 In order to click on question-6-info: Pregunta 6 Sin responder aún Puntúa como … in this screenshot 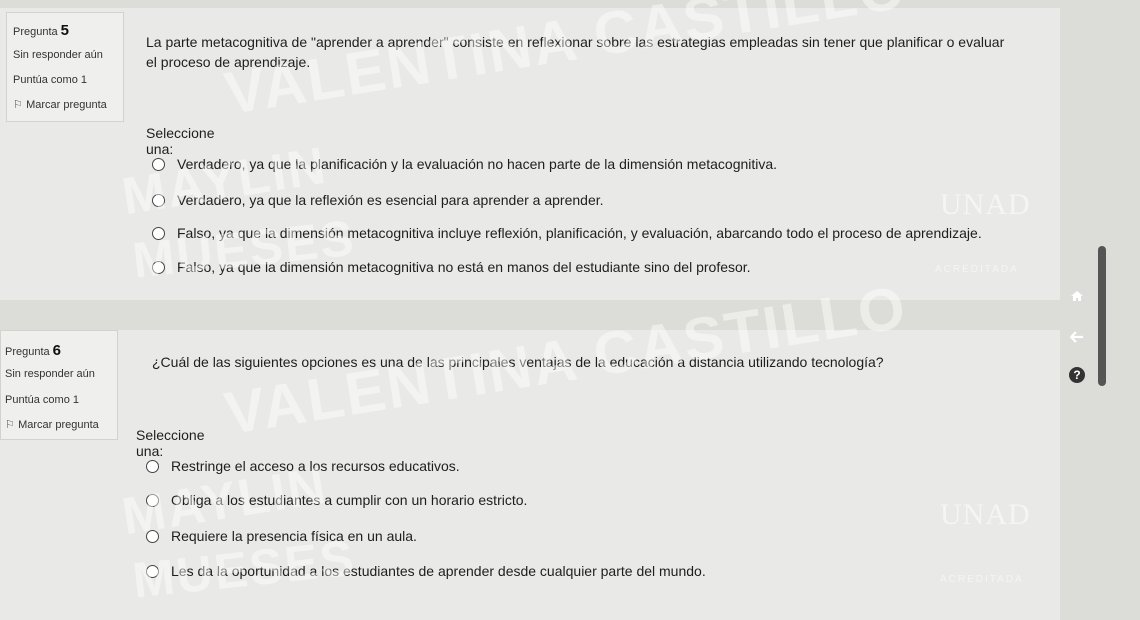, I will do `click(59, 385)`.